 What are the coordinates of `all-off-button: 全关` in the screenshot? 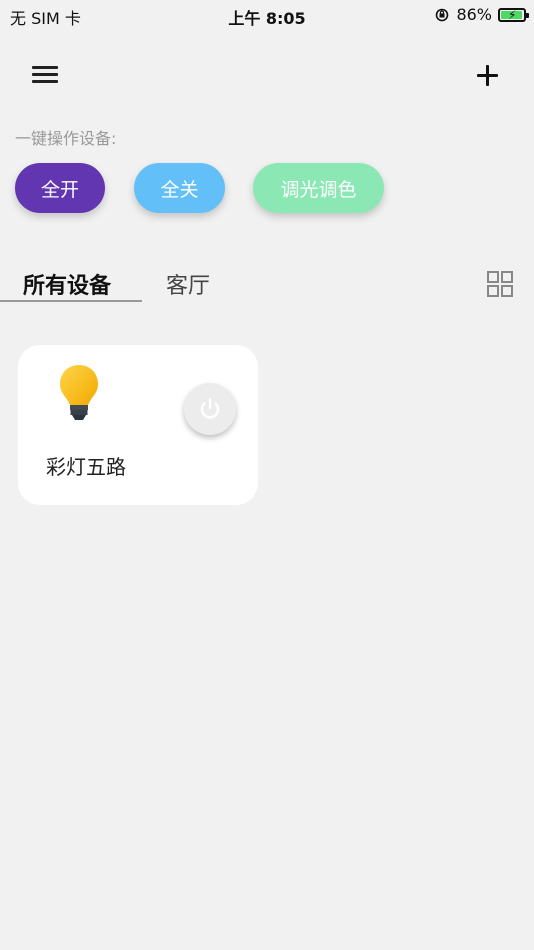 It's located at (179, 188).